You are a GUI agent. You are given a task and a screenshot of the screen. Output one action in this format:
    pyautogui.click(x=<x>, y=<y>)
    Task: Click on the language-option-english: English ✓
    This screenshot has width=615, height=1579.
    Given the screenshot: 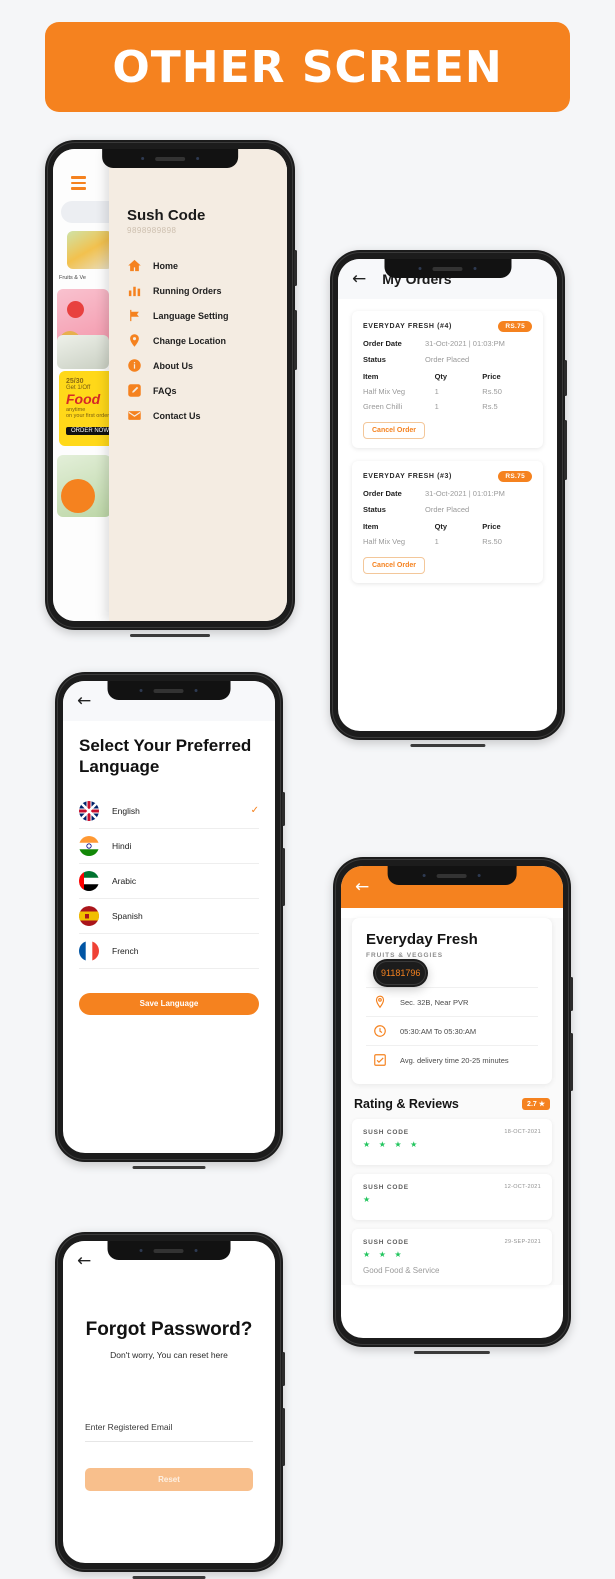 What is the action you would take?
    pyautogui.click(x=169, y=811)
    